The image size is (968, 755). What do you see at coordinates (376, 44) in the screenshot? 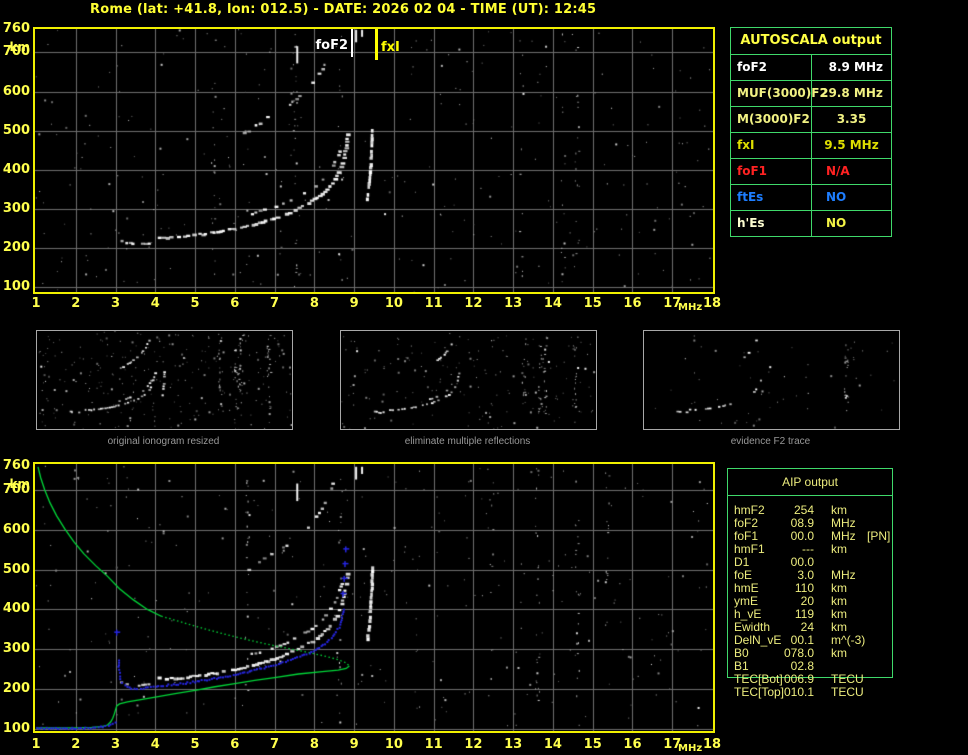
I see `fxI-marker-line` at bounding box center [376, 44].